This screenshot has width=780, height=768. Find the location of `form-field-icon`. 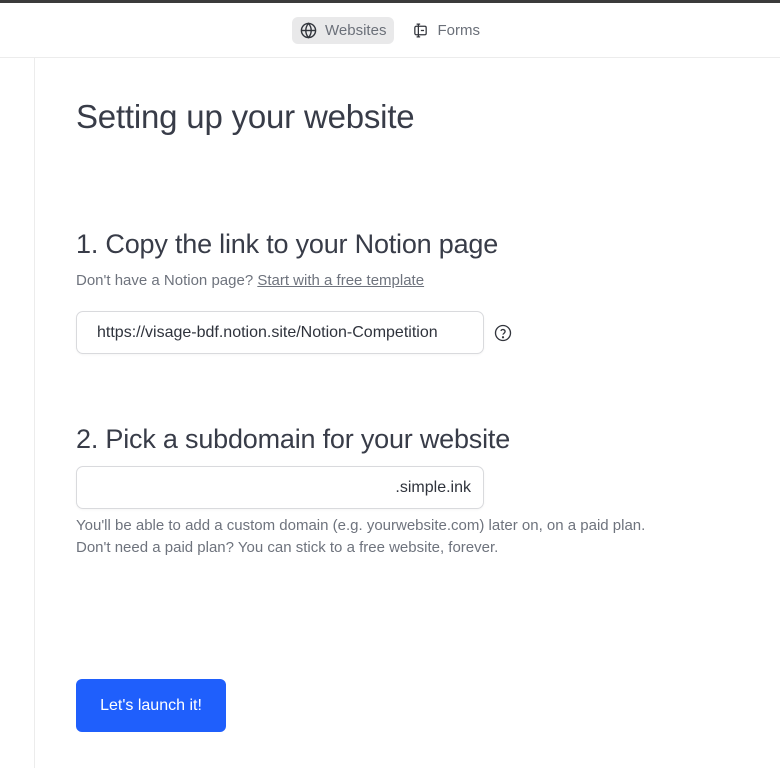

form-field-icon is located at coordinates (421, 30).